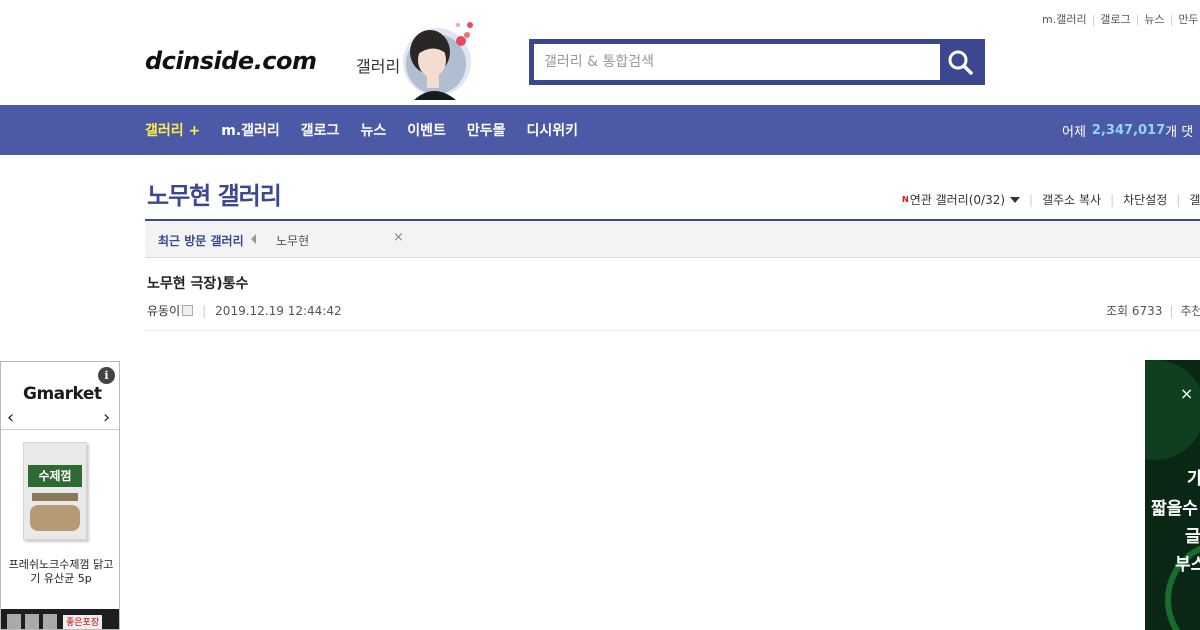  What do you see at coordinates (55, 476) in the screenshot?
I see `product-label: 수제껌` at bounding box center [55, 476].